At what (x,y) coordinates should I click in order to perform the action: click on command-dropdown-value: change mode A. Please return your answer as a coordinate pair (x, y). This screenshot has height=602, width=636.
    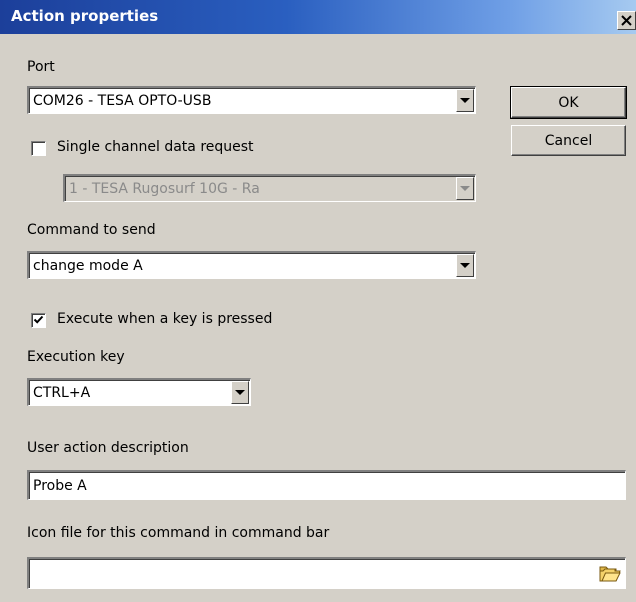
    Looking at the image, I should click on (88, 265).